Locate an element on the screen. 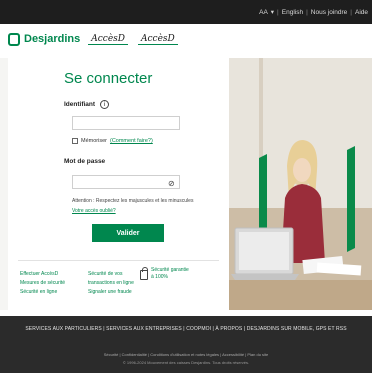 This screenshot has width=372, height=373. top-links: AA ▾ | English | Nous joindre | Aide is located at coordinates (313, 12).